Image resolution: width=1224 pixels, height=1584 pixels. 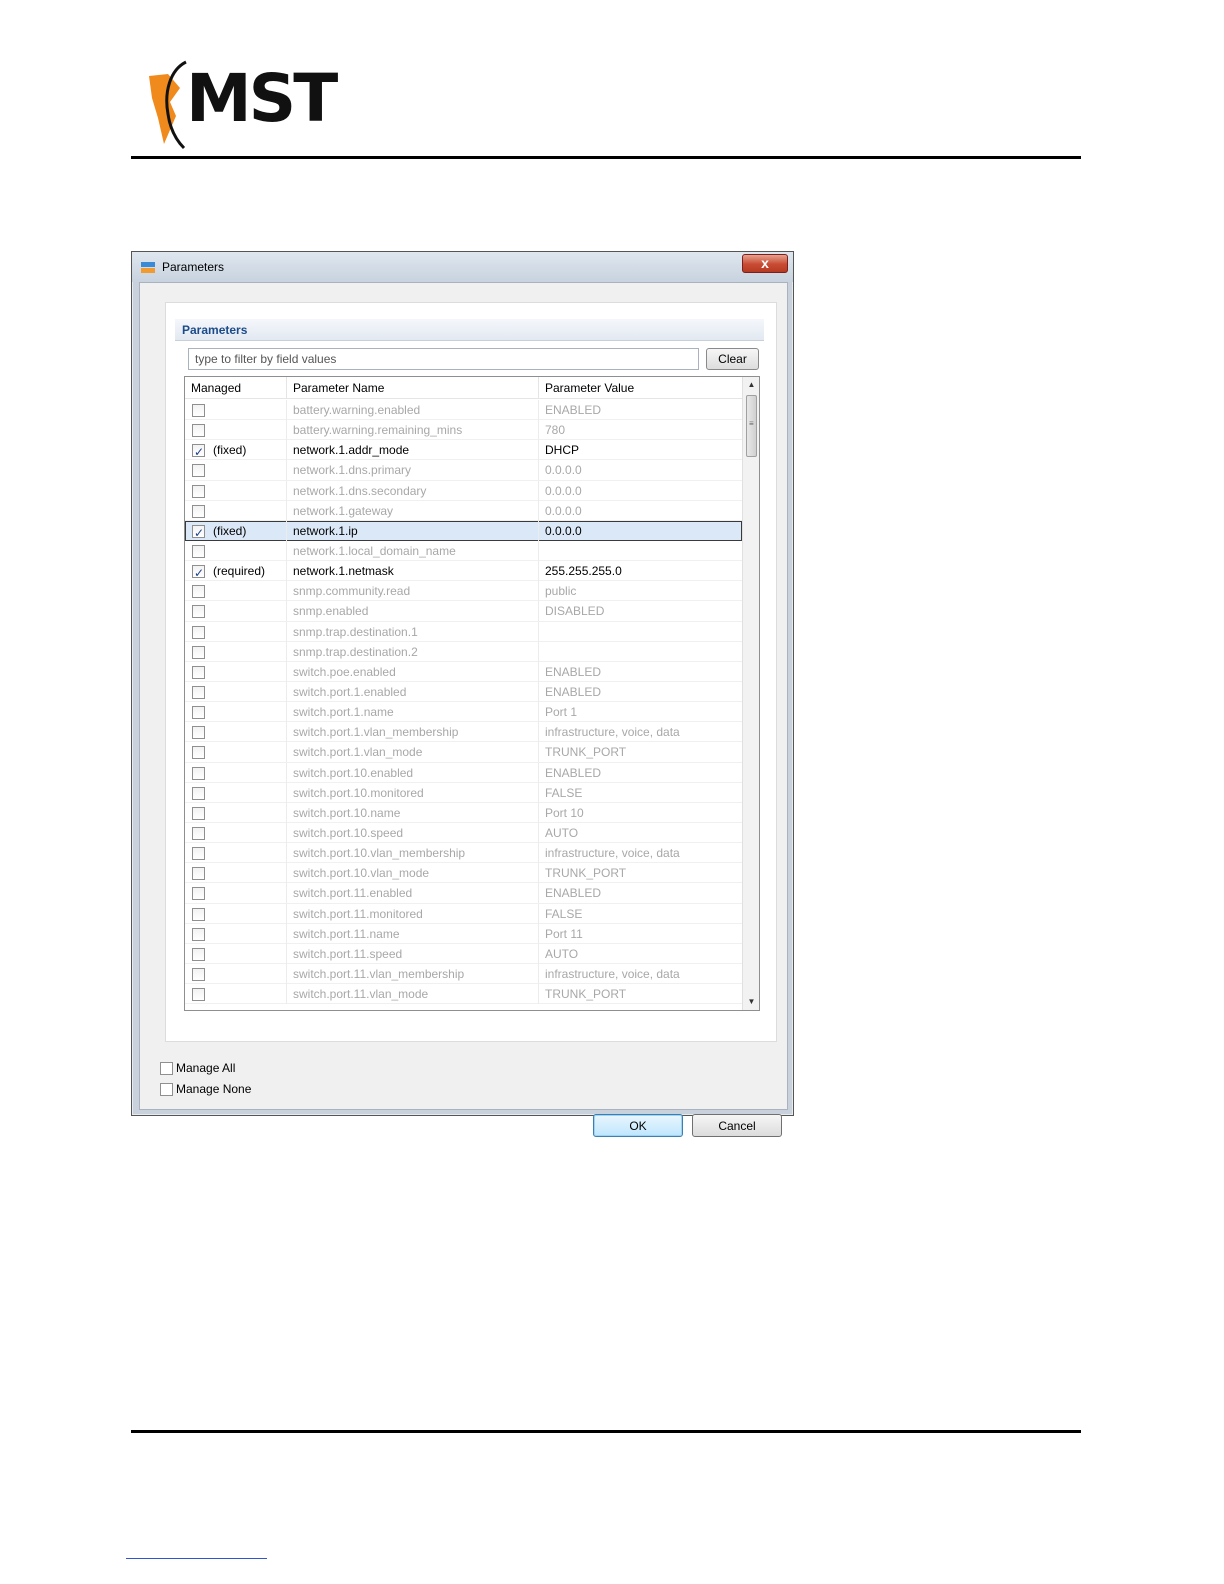 What do you see at coordinates (213, 1089) in the screenshot?
I see `manage-none-label: Manage None` at bounding box center [213, 1089].